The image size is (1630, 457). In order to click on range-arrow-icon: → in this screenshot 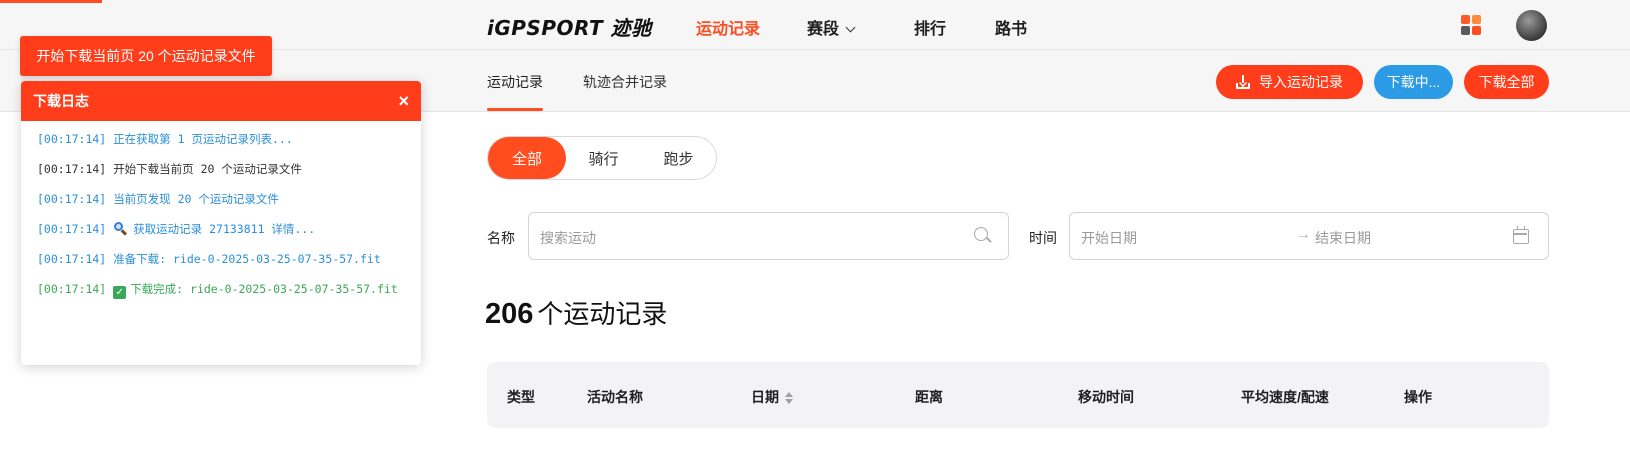, I will do `click(1303, 234)`.